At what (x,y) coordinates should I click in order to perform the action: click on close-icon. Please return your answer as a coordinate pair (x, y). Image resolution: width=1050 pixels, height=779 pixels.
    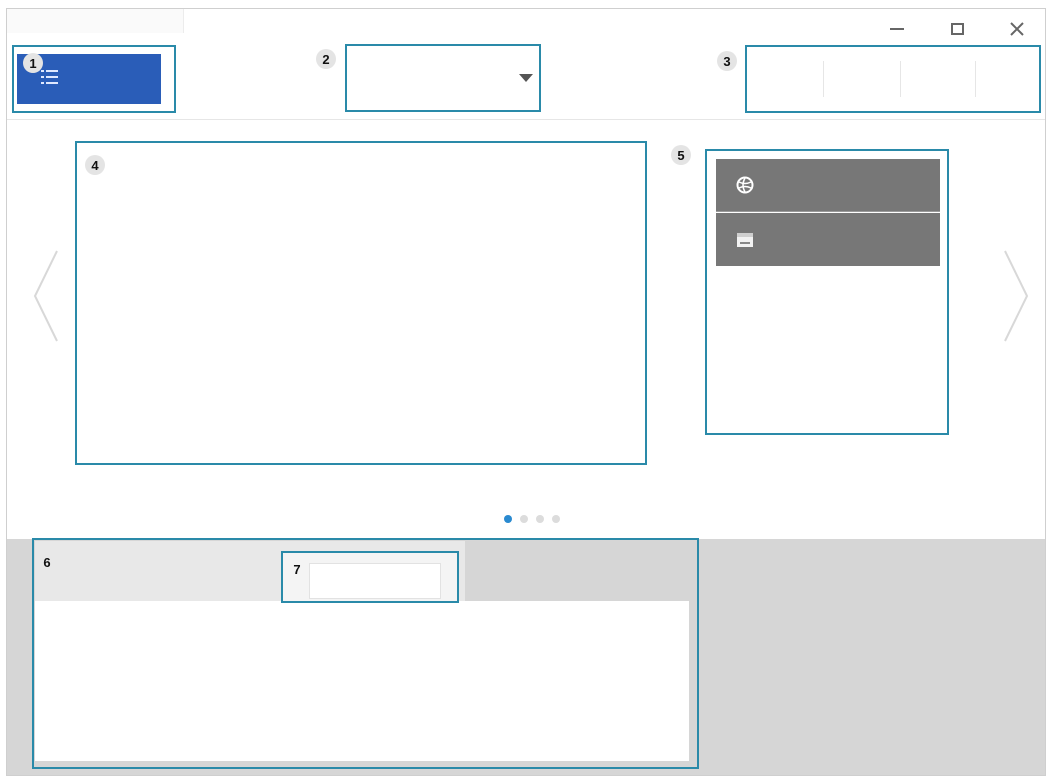
    Looking at the image, I should click on (1017, 29).